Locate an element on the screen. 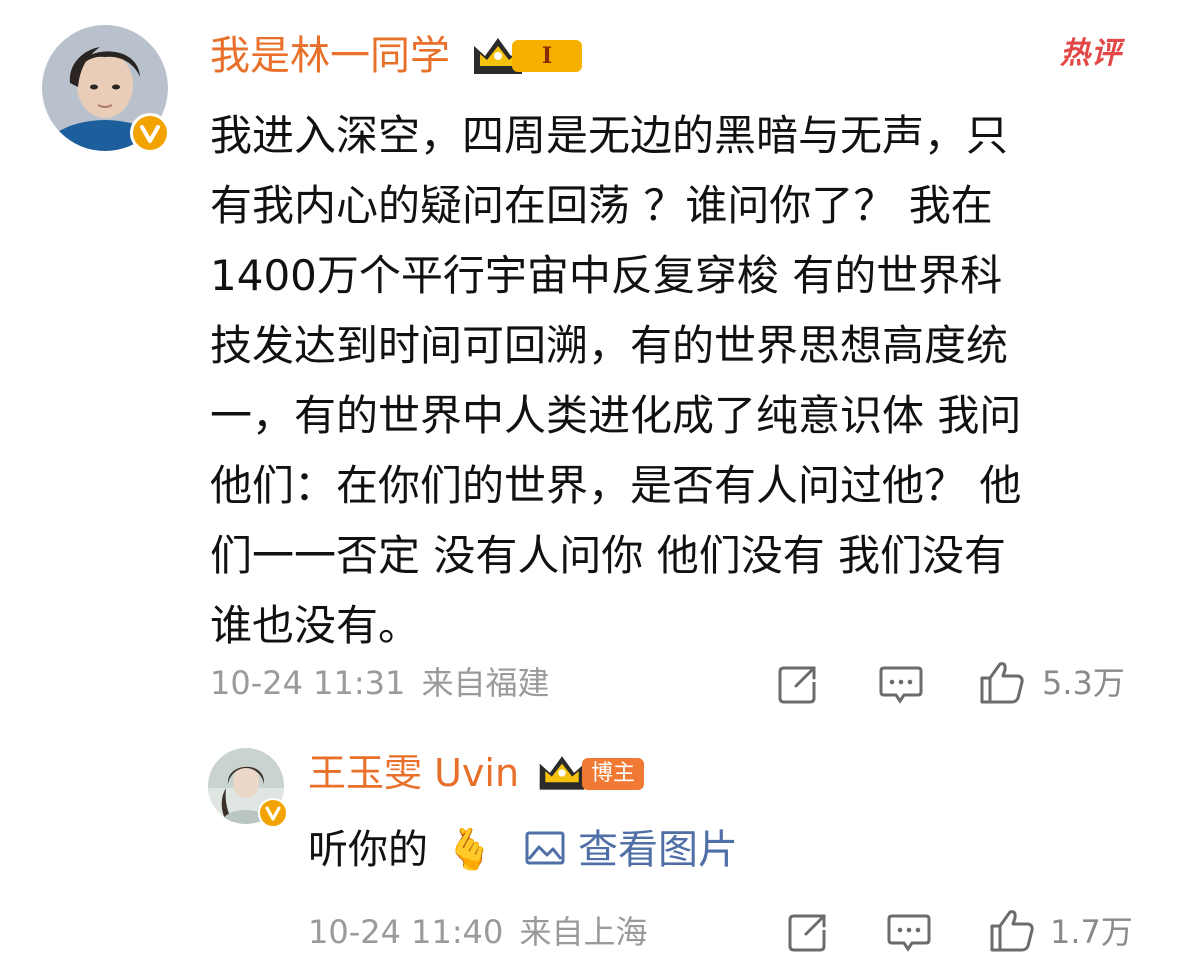  reply-text: 听你的 is located at coordinates (368, 850).